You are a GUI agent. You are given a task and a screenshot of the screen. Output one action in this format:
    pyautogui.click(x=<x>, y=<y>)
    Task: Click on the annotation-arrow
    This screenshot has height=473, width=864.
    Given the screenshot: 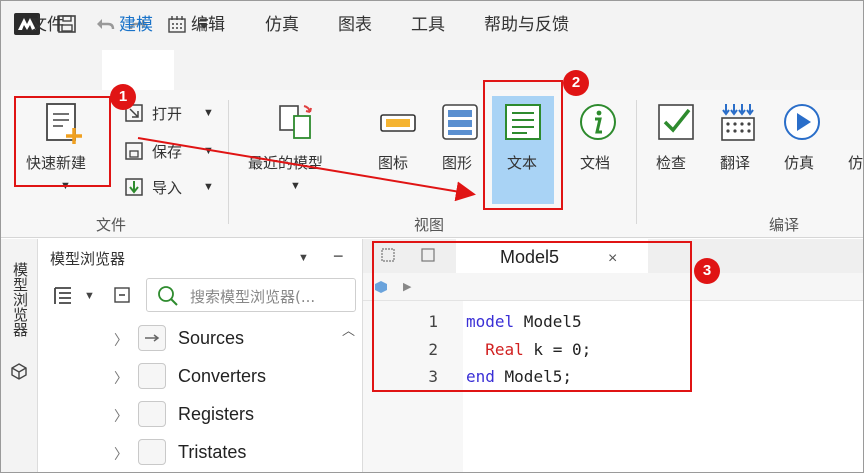 What is the action you would take?
    pyautogui.click(x=306, y=169)
    